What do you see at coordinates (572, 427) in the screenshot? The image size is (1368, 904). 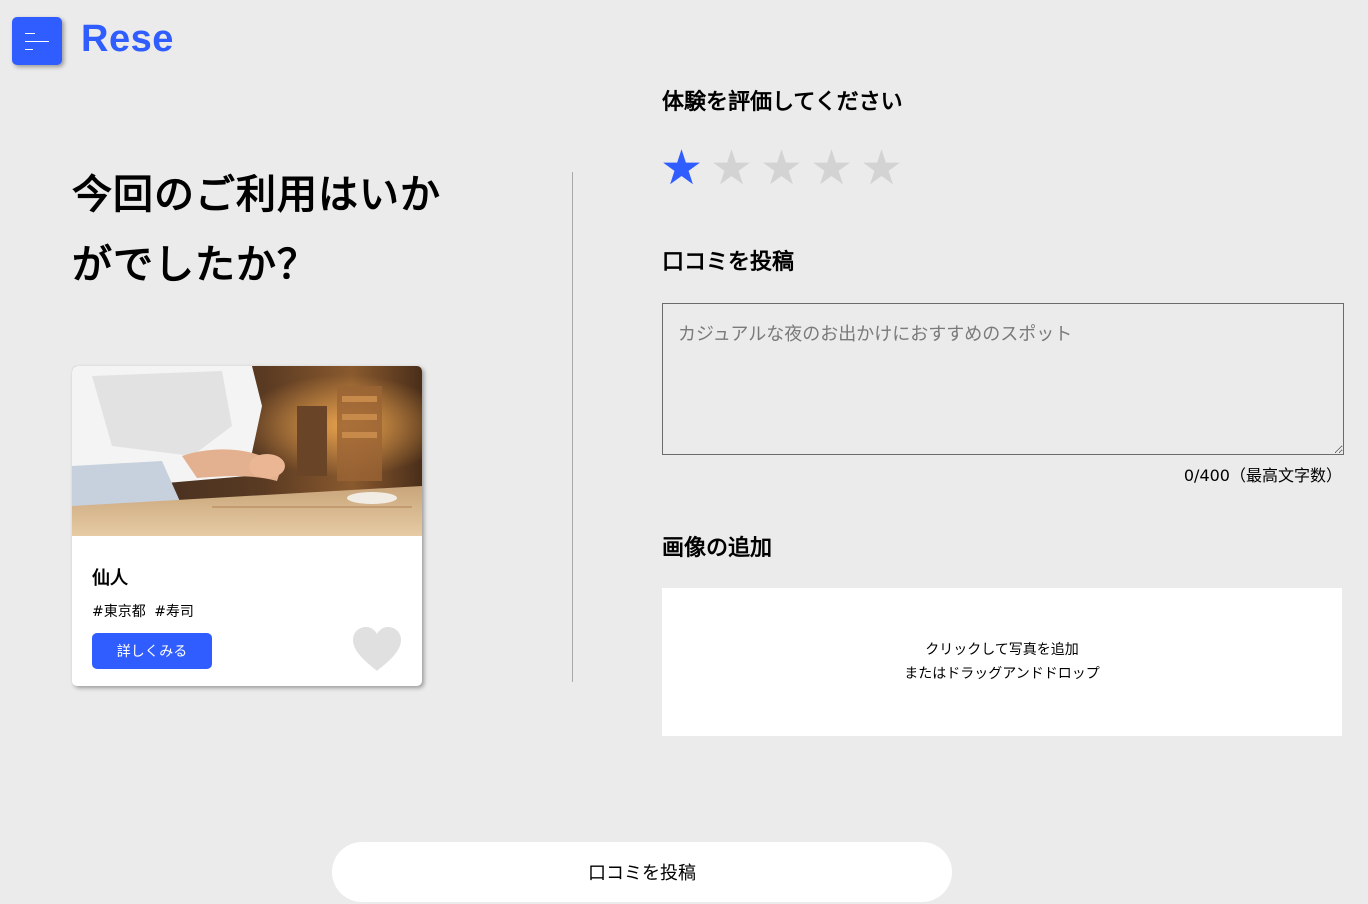 I see `column-divider` at bounding box center [572, 427].